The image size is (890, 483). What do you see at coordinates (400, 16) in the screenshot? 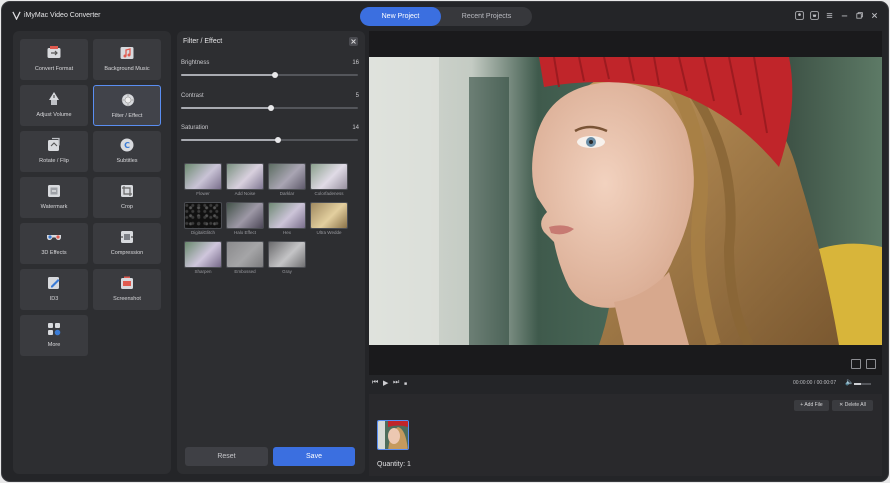
I see `tab-new-project: New Project` at bounding box center [400, 16].